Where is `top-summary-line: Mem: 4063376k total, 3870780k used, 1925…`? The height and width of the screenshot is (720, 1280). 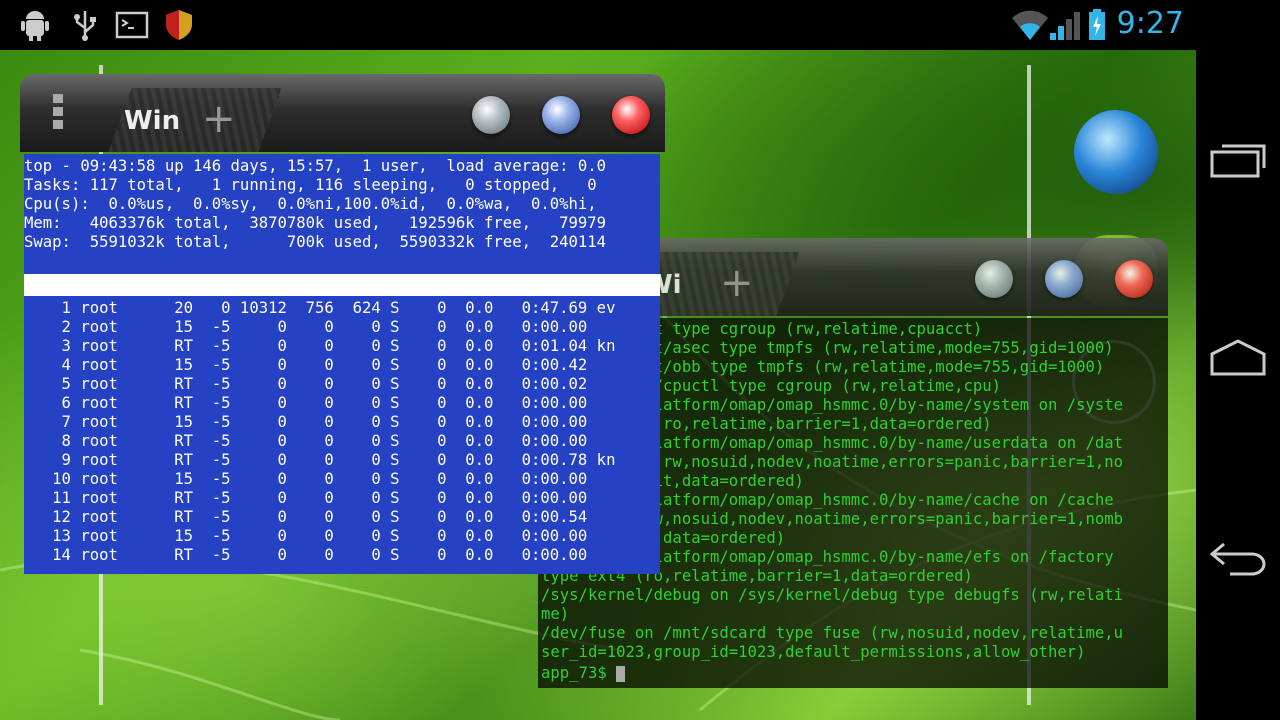
top-summary-line: Mem: 4063376k total, 3870780k used, 1925… is located at coordinates (315, 223).